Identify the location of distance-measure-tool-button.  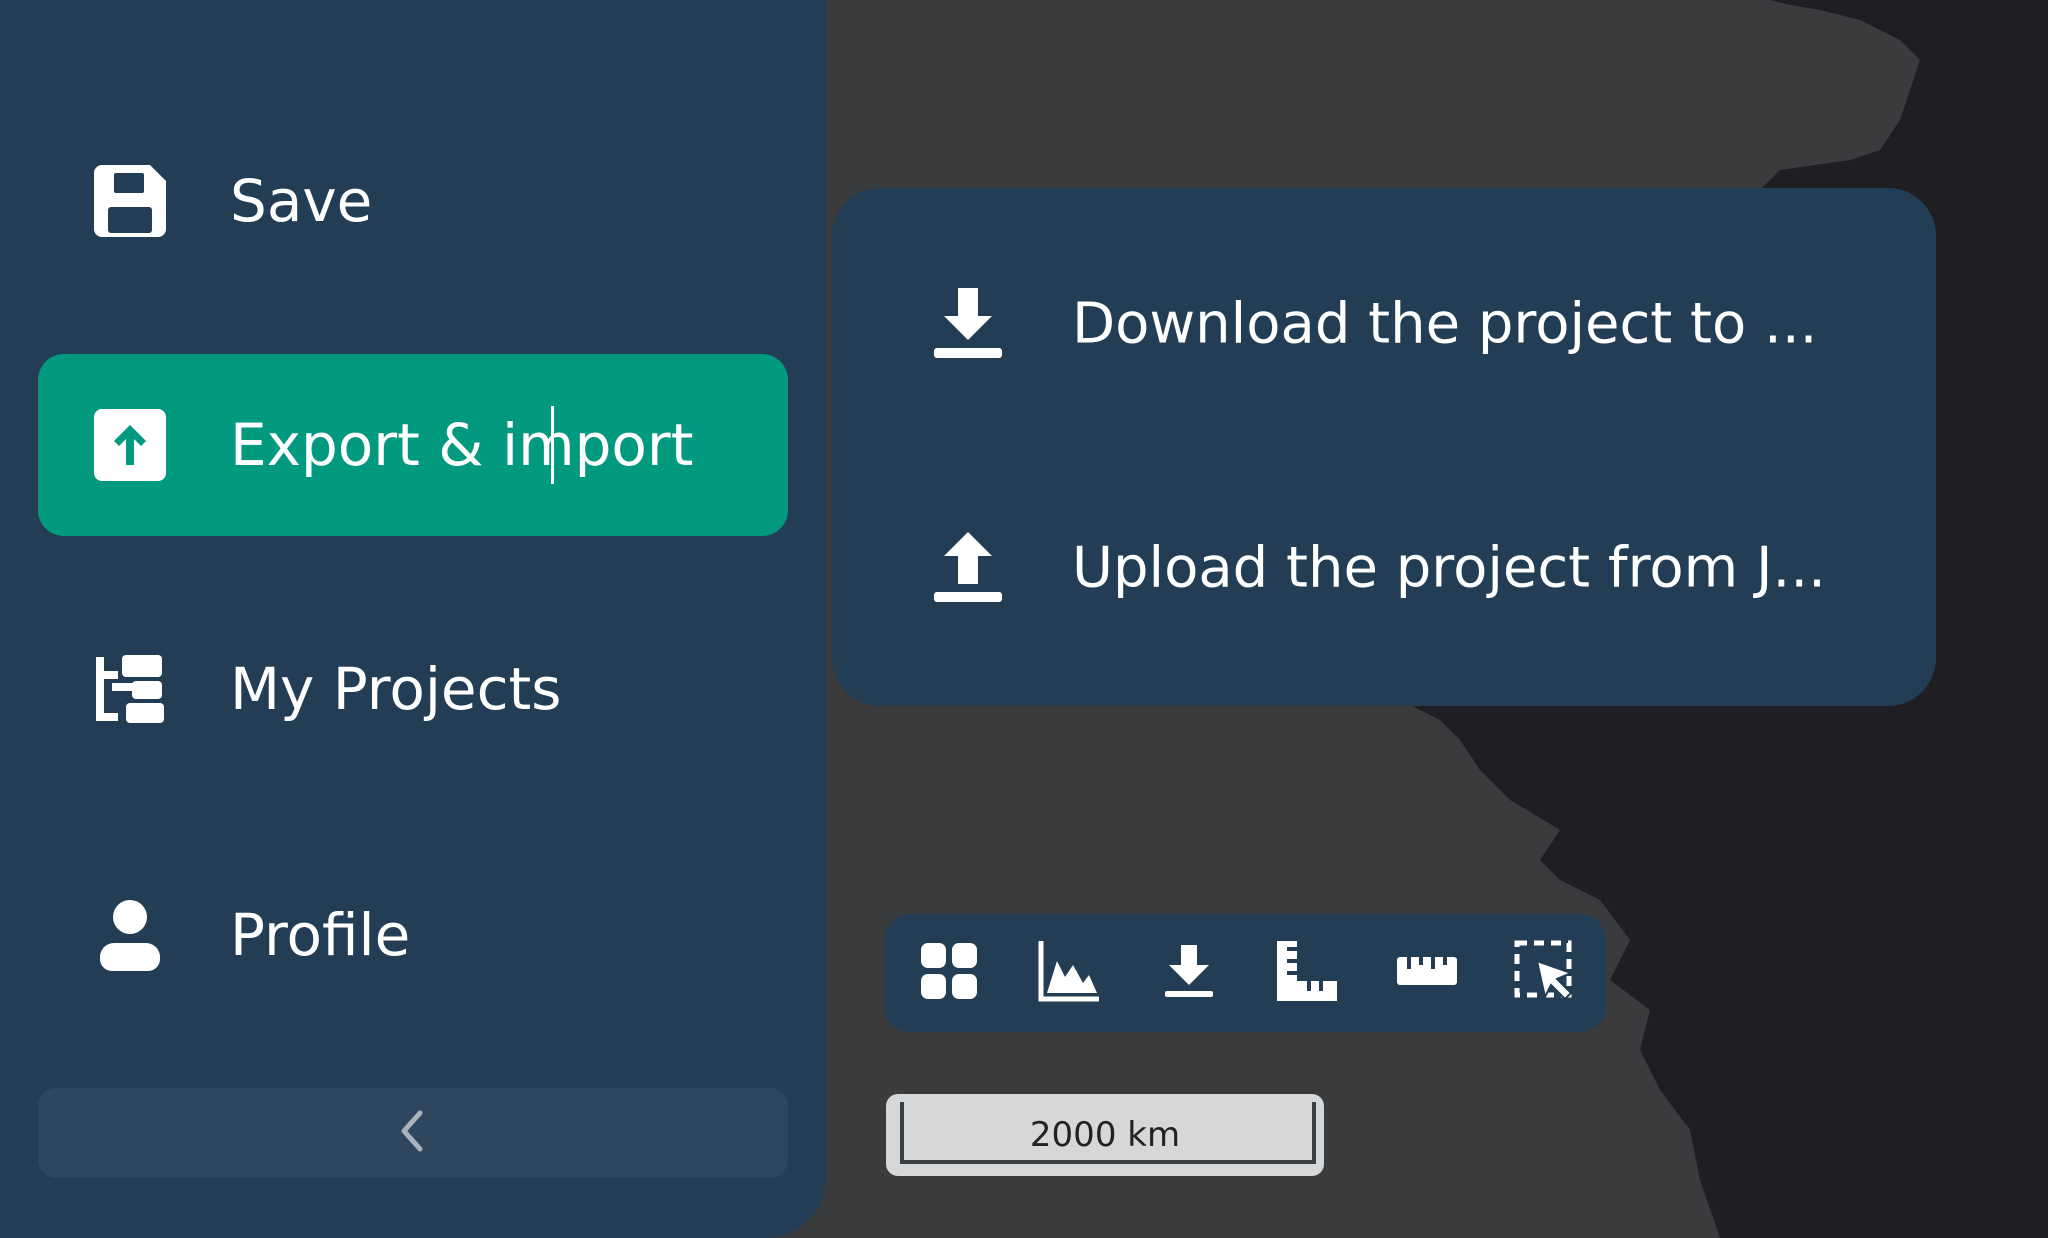
(1427, 973).